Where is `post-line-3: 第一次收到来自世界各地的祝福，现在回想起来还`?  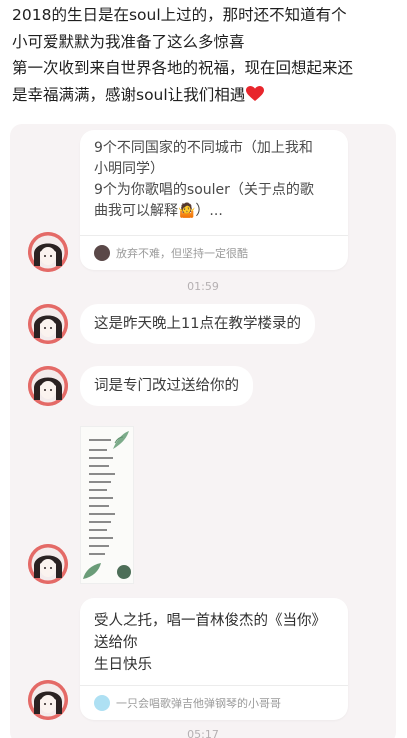
post-line-3: 第一次收到来自世界各地的祝福，现在回想起来还 is located at coordinates (183, 68).